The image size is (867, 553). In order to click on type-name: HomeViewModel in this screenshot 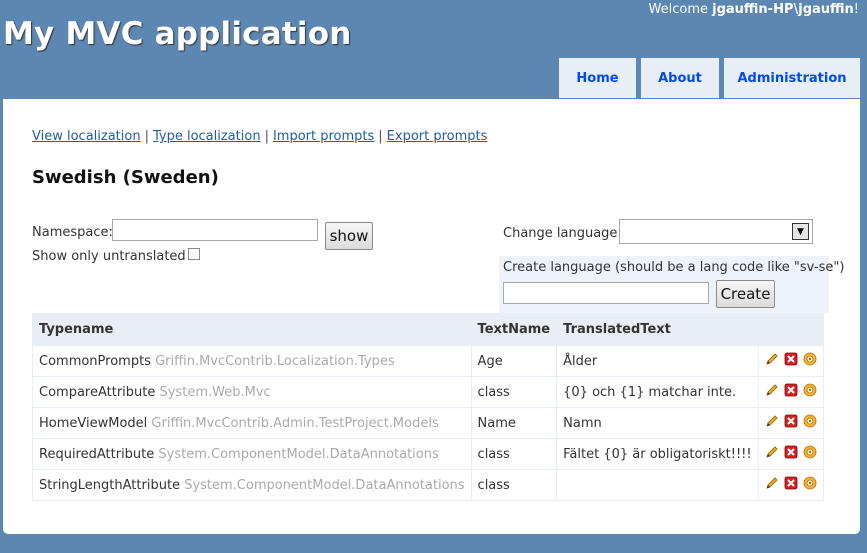, I will do `click(93, 423)`.